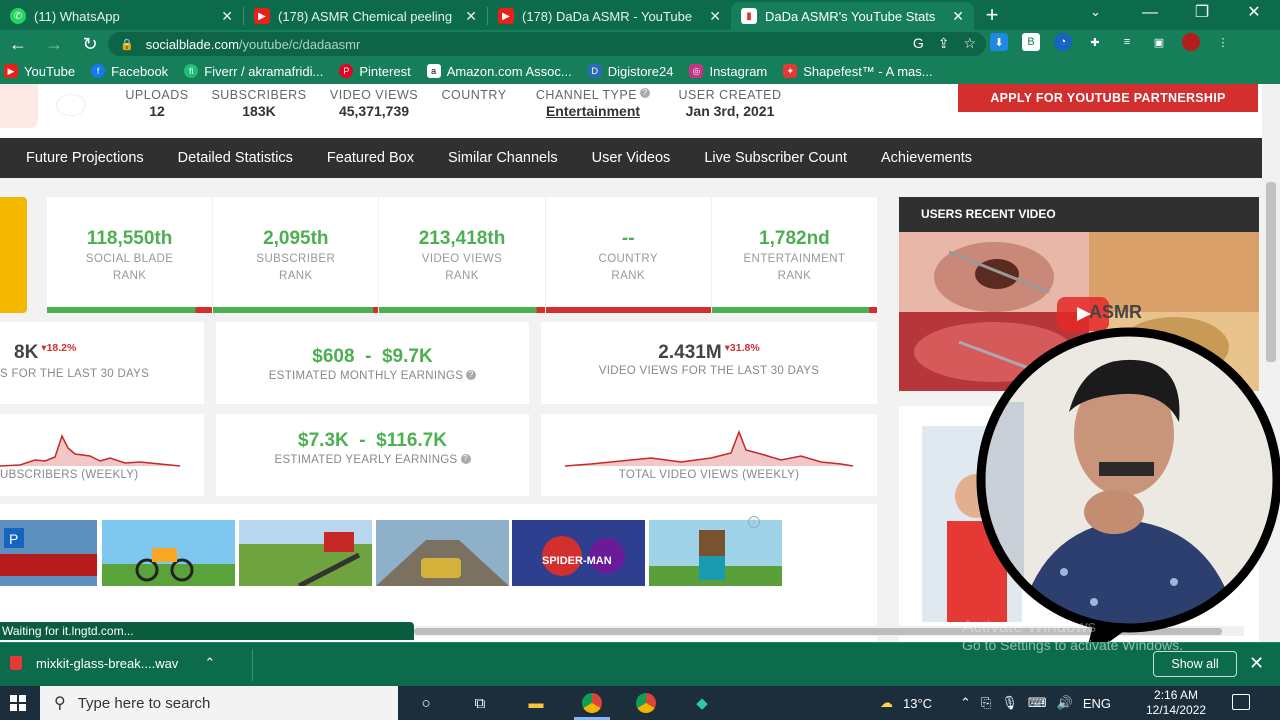 The height and width of the screenshot is (720, 1280). I want to click on c-ext-icon: ◔, so click(1063, 42).